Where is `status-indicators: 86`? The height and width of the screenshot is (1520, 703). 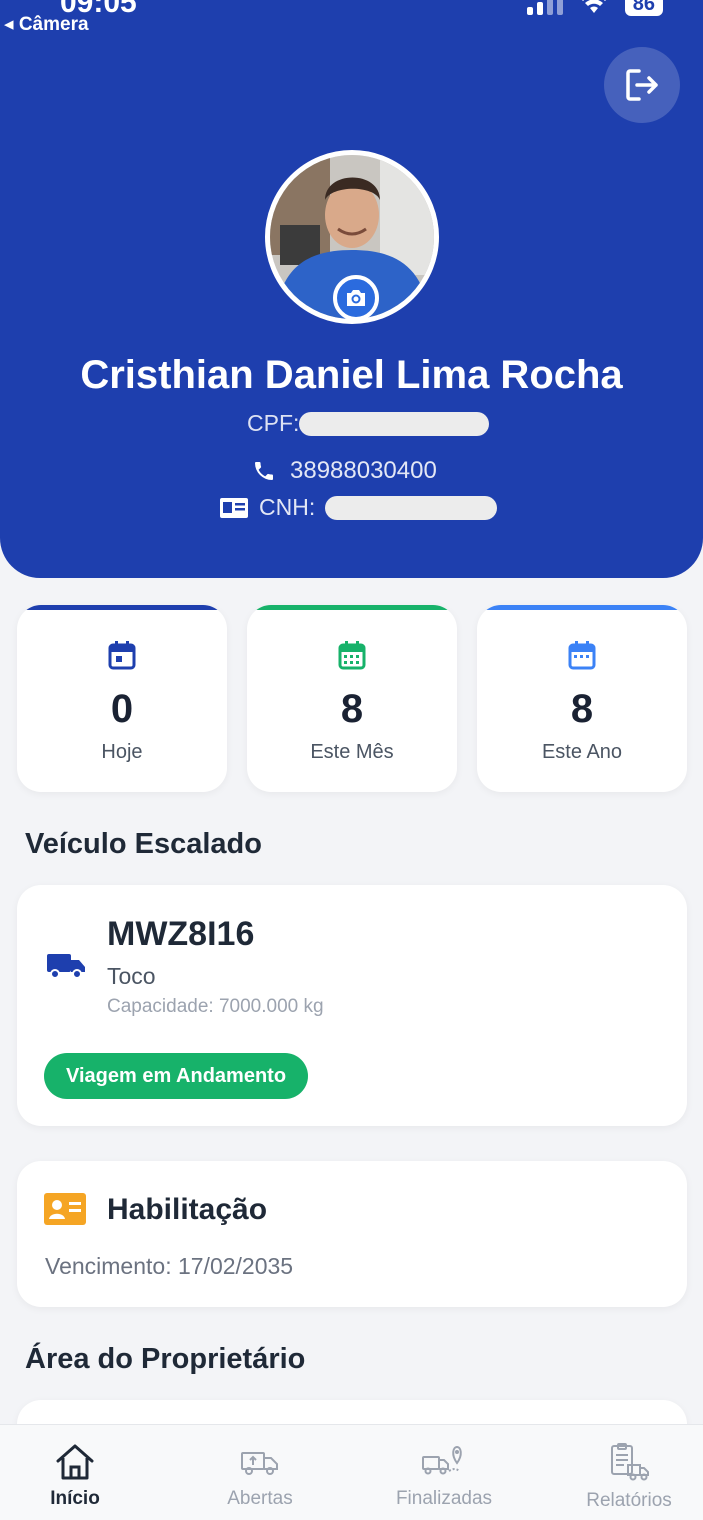 status-indicators: 86 is located at coordinates (594, 8).